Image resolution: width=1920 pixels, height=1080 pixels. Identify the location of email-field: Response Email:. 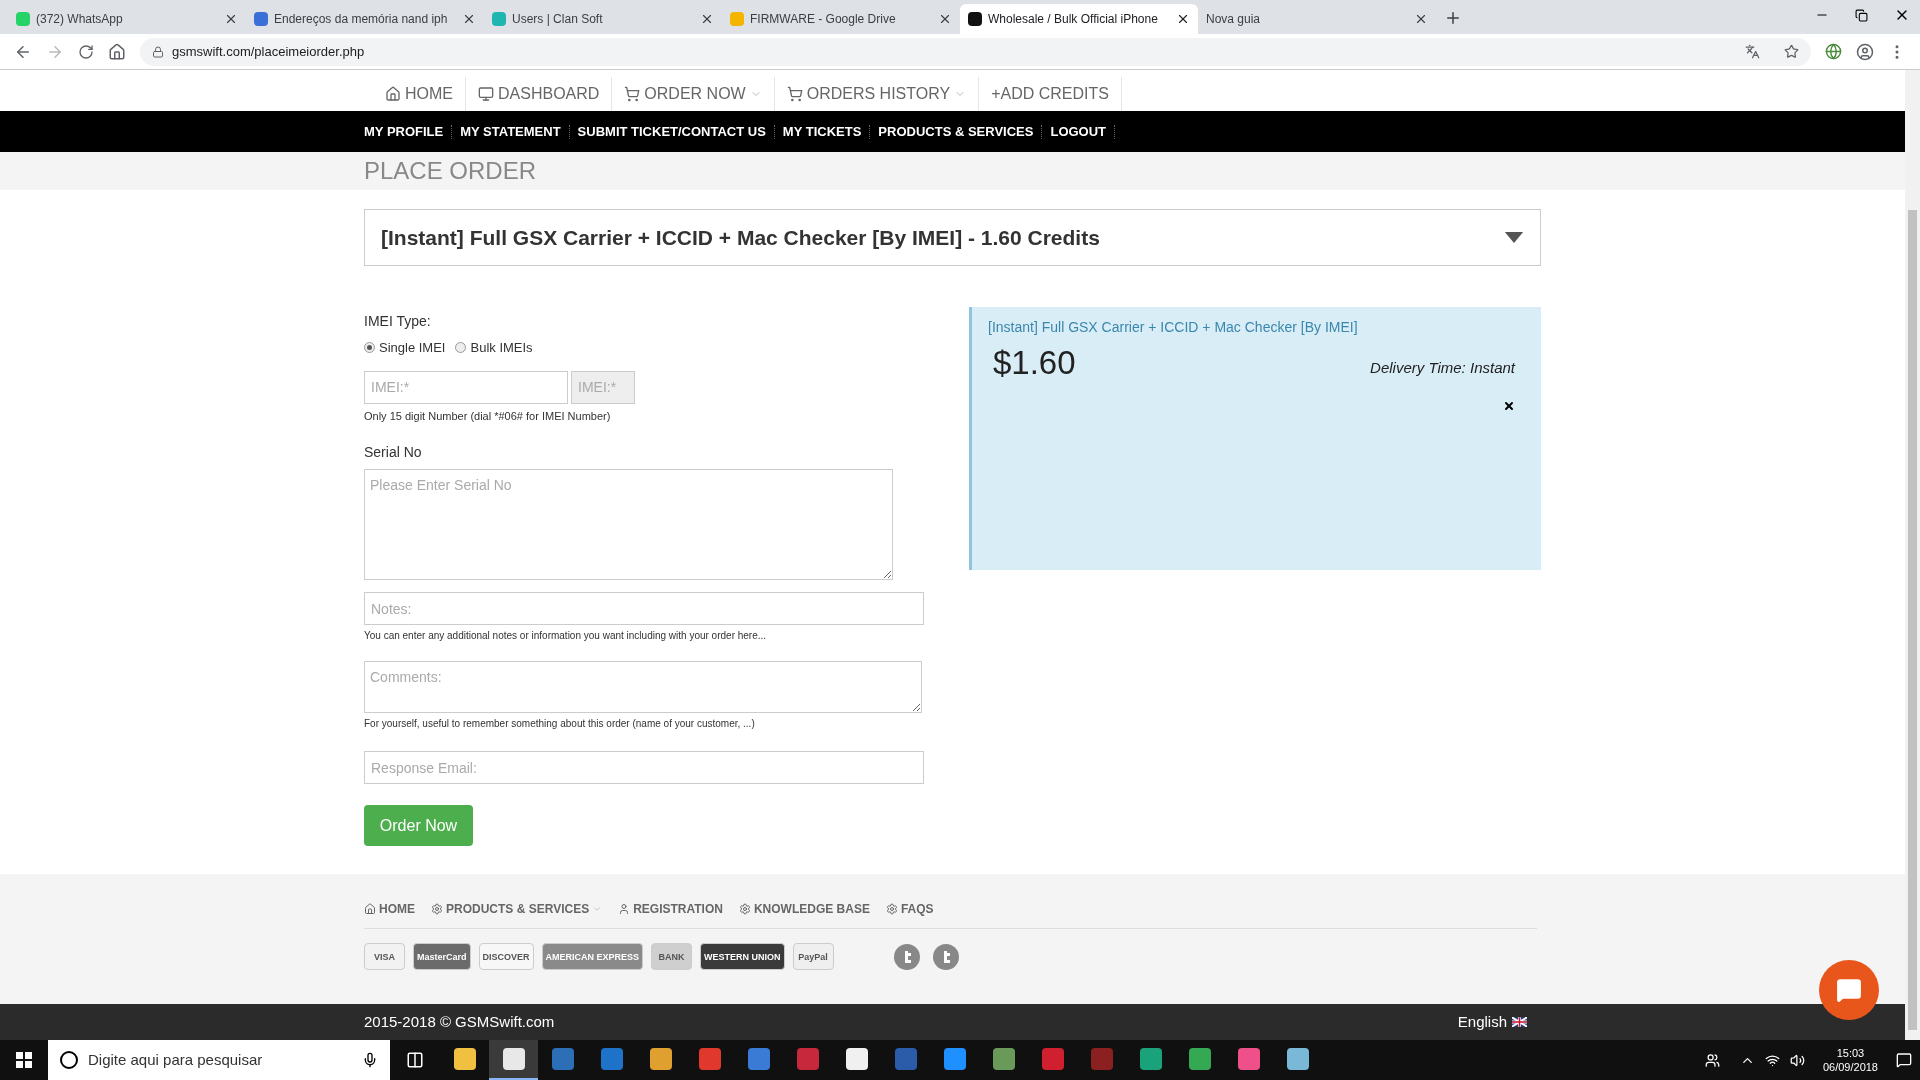
(644, 767).